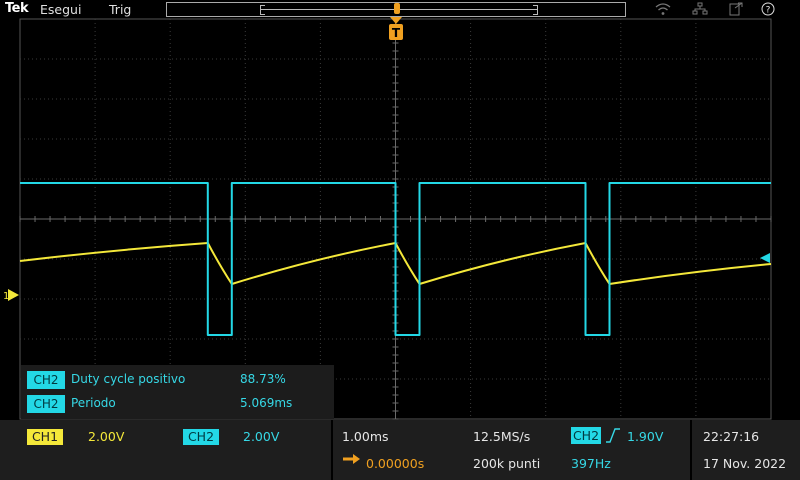 The height and width of the screenshot is (480, 800). Describe the element at coordinates (6, 296) in the screenshot. I see `ch1-ground-label: 1` at that location.